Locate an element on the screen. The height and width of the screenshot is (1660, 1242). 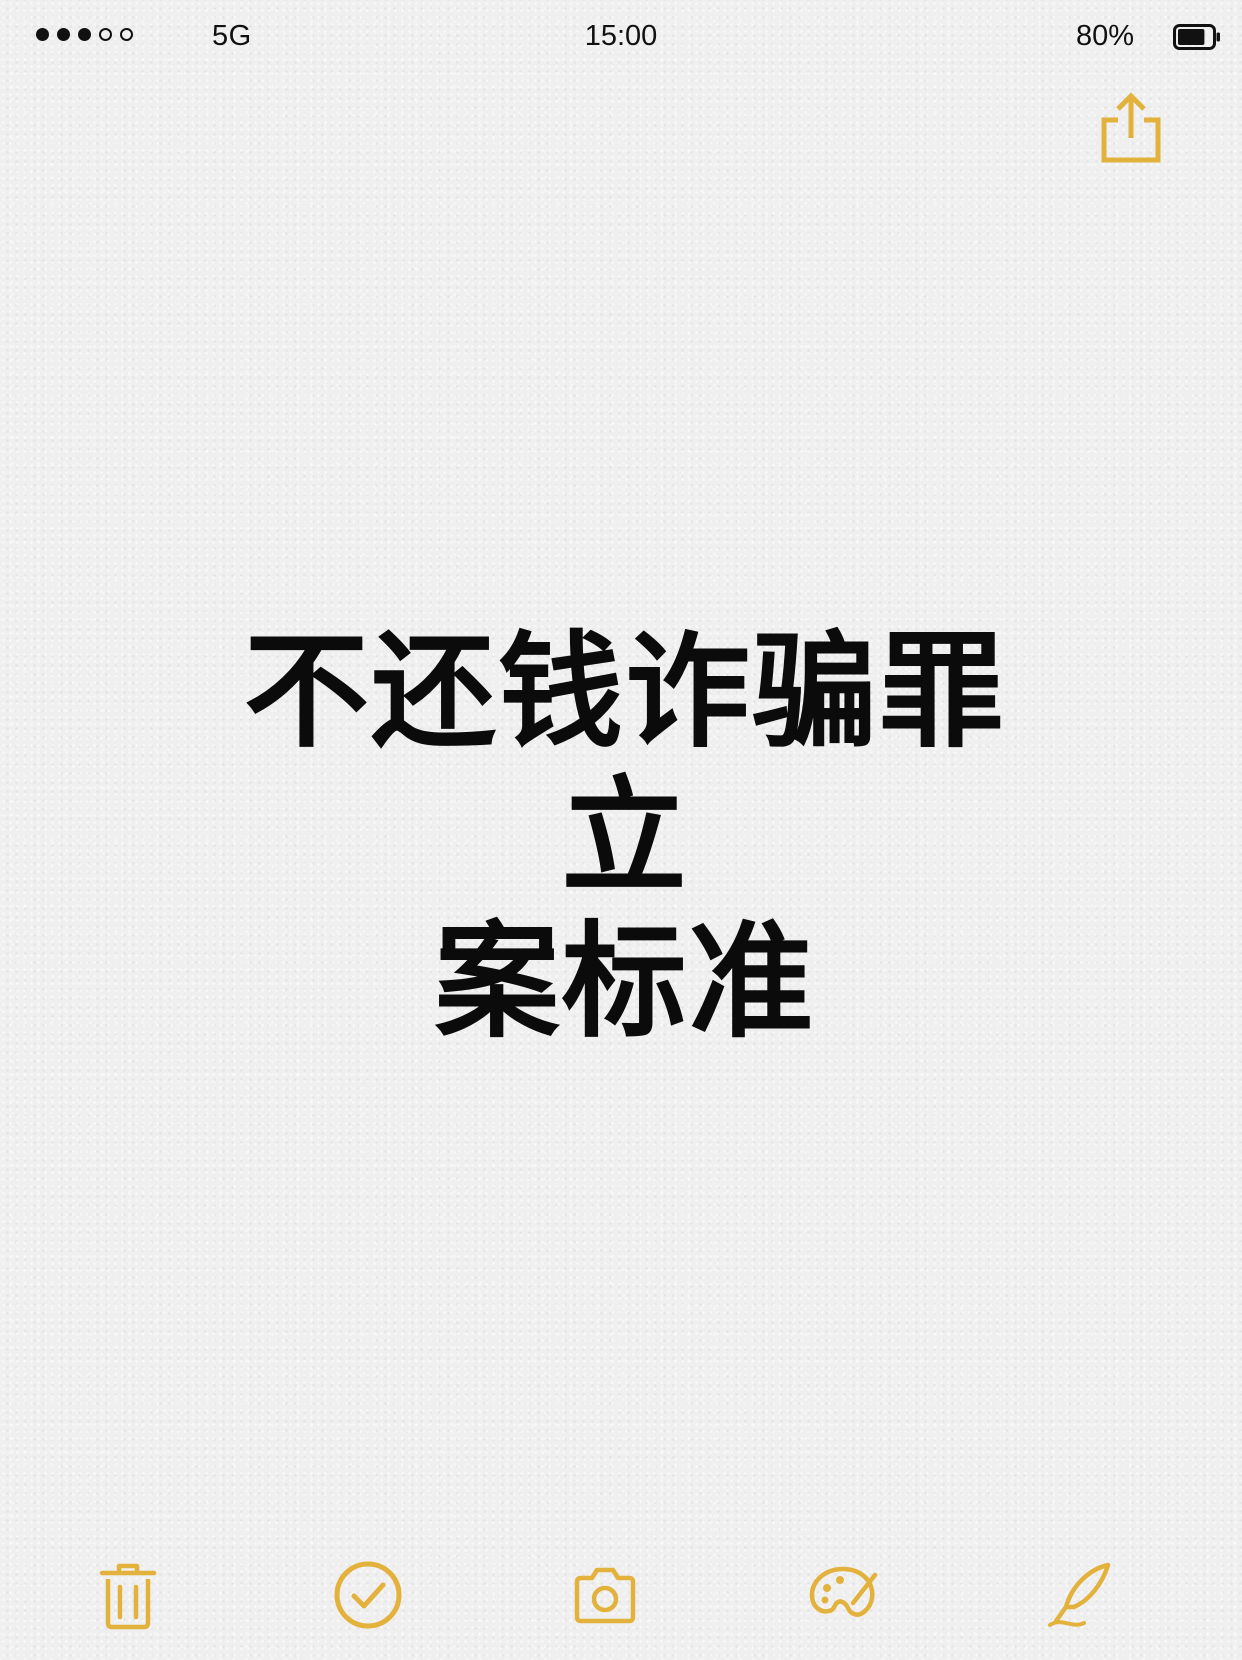
delete-note-button is located at coordinates (128, 1595).